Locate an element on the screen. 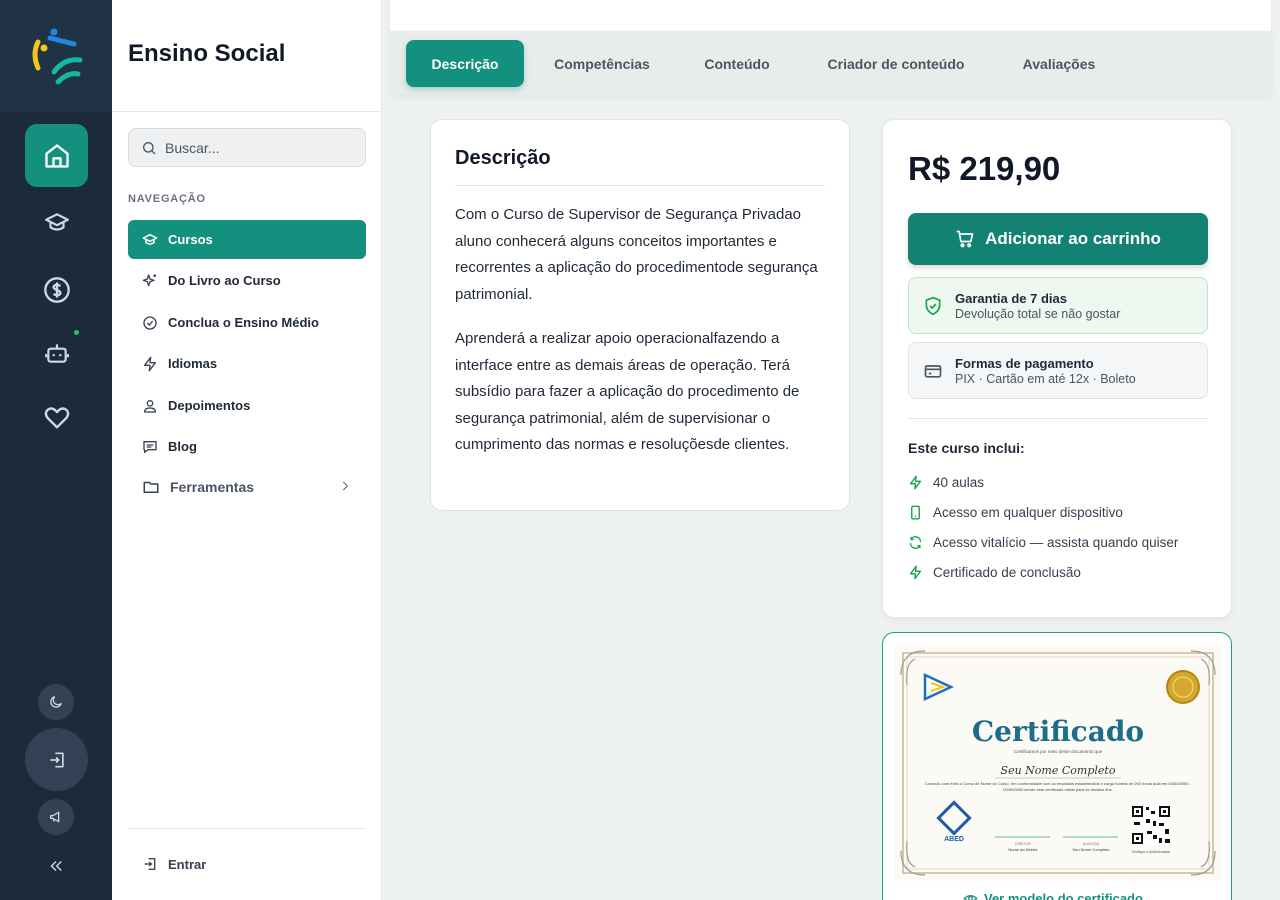 The height and width of the screenshot is (900, 1280). chevron-right-icon is located at coordinates (345, 486).